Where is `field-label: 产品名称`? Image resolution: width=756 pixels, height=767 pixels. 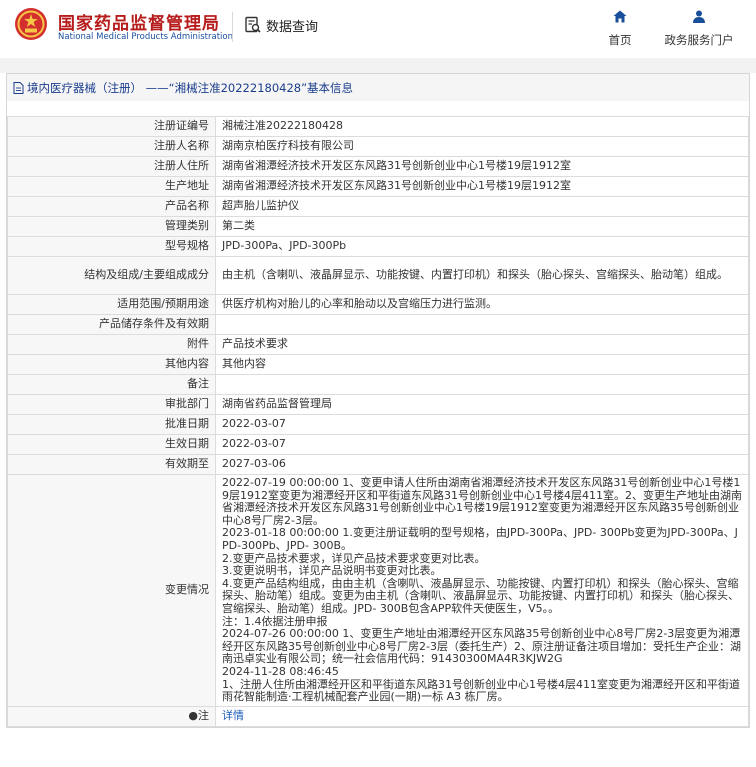 field-label: 产品名称 is located at coordinates (111, 206).